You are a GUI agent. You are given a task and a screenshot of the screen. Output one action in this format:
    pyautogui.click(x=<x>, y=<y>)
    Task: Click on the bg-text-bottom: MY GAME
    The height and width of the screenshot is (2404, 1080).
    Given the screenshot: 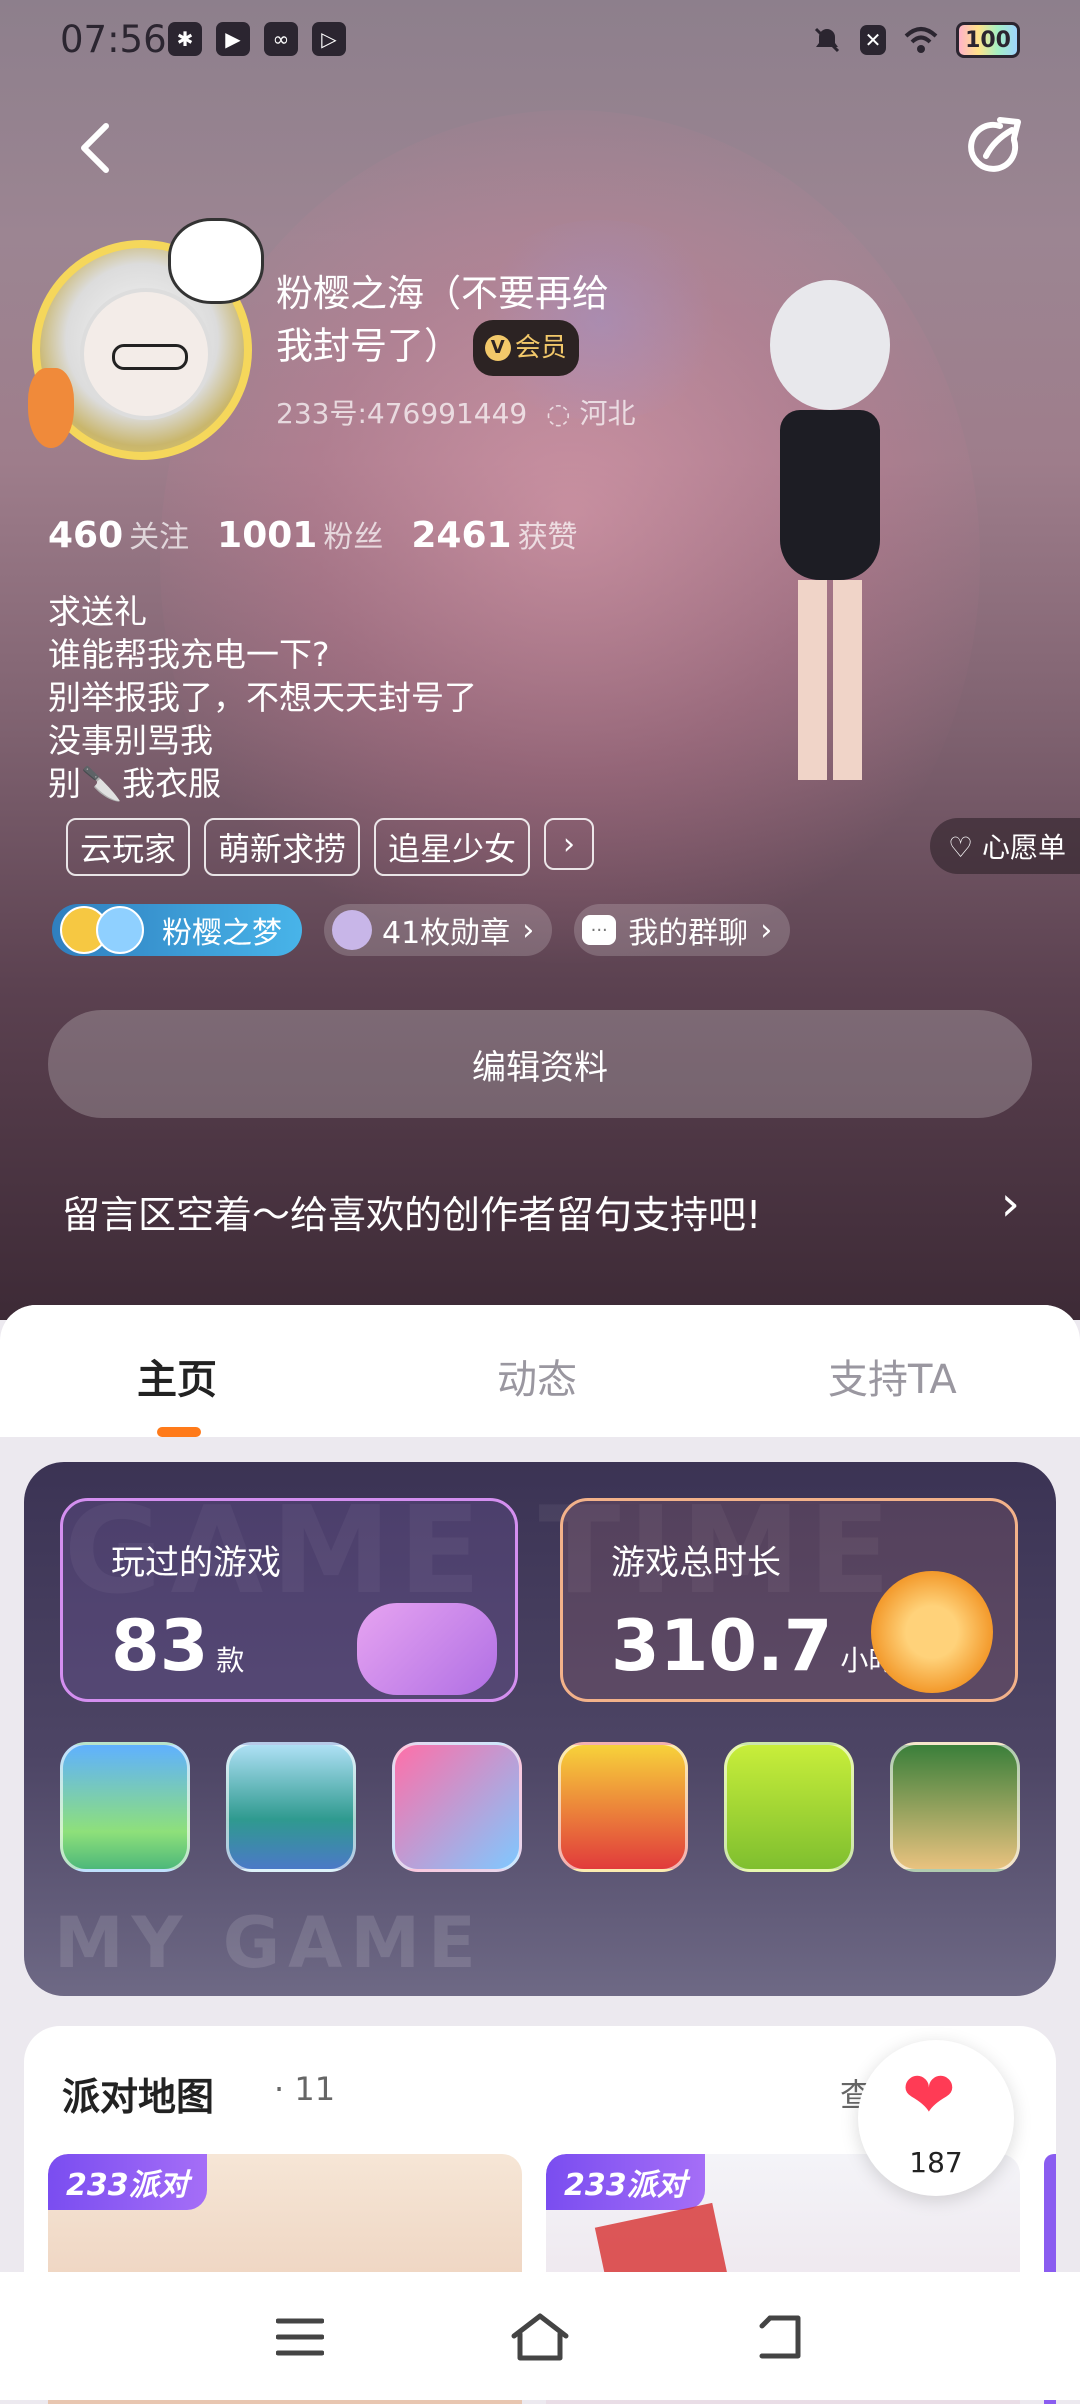 What is the action you would take?
    pyautogui.click(x=269, y=1943)
    